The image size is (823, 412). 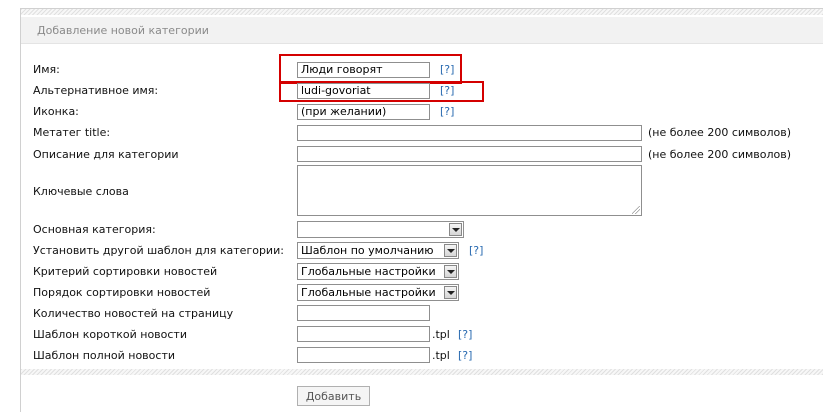 What do you see at coordinates (469, 154) in the screenshot?
I see `description-input` at bounding box center [469, 154].